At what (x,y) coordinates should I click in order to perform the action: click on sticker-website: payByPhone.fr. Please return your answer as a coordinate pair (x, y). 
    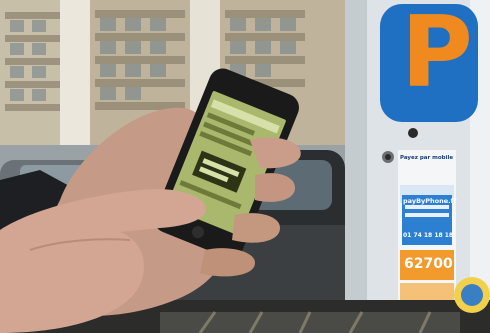
    Looking at the image, I should click on (430, 201).